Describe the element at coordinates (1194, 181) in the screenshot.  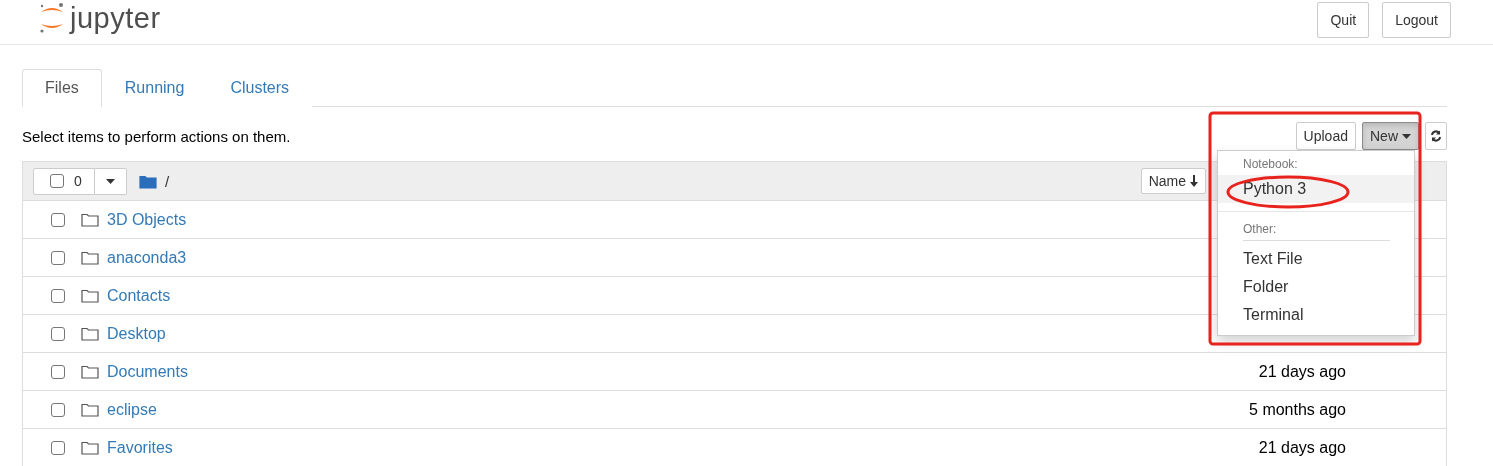
I see `sort-arrow-icon` at that location.